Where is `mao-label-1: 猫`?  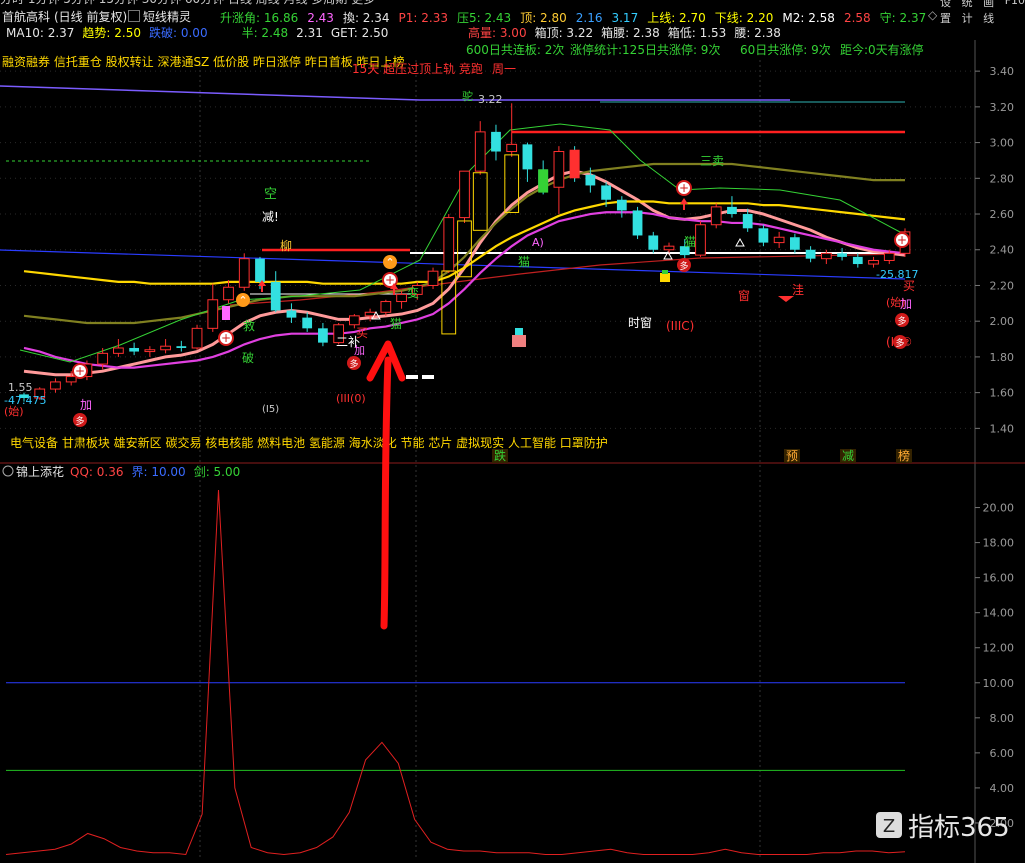
mao-label-1: 猫 is located at coordinates (396, 324).